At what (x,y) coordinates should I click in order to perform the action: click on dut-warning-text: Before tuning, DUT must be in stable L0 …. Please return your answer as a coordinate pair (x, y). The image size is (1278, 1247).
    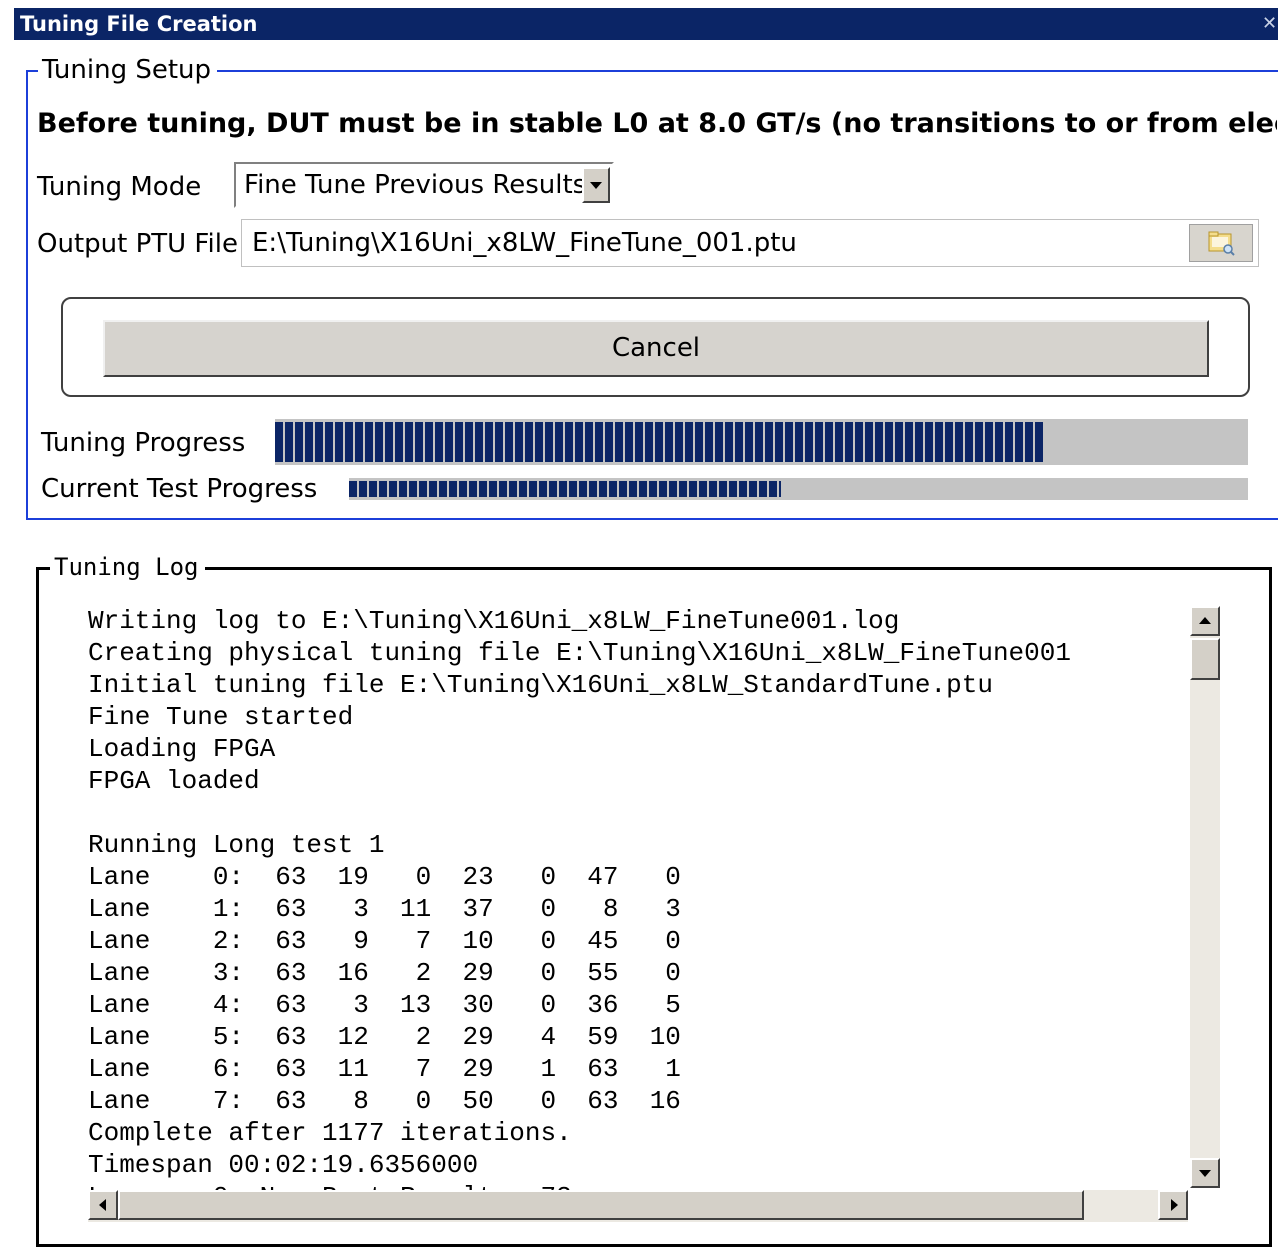
    Looking at the image, I should click on (657, 123).